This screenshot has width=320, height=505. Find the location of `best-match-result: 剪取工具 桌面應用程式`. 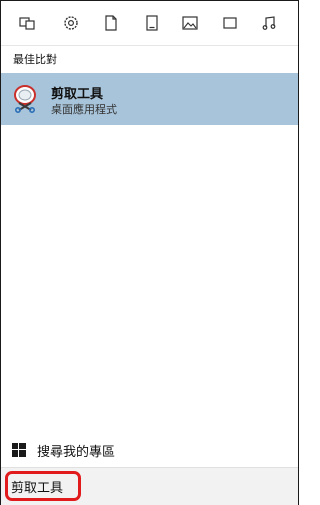

best-match-result: 剪取工具 桌面應用程式 is located at coordinates (149, 99).